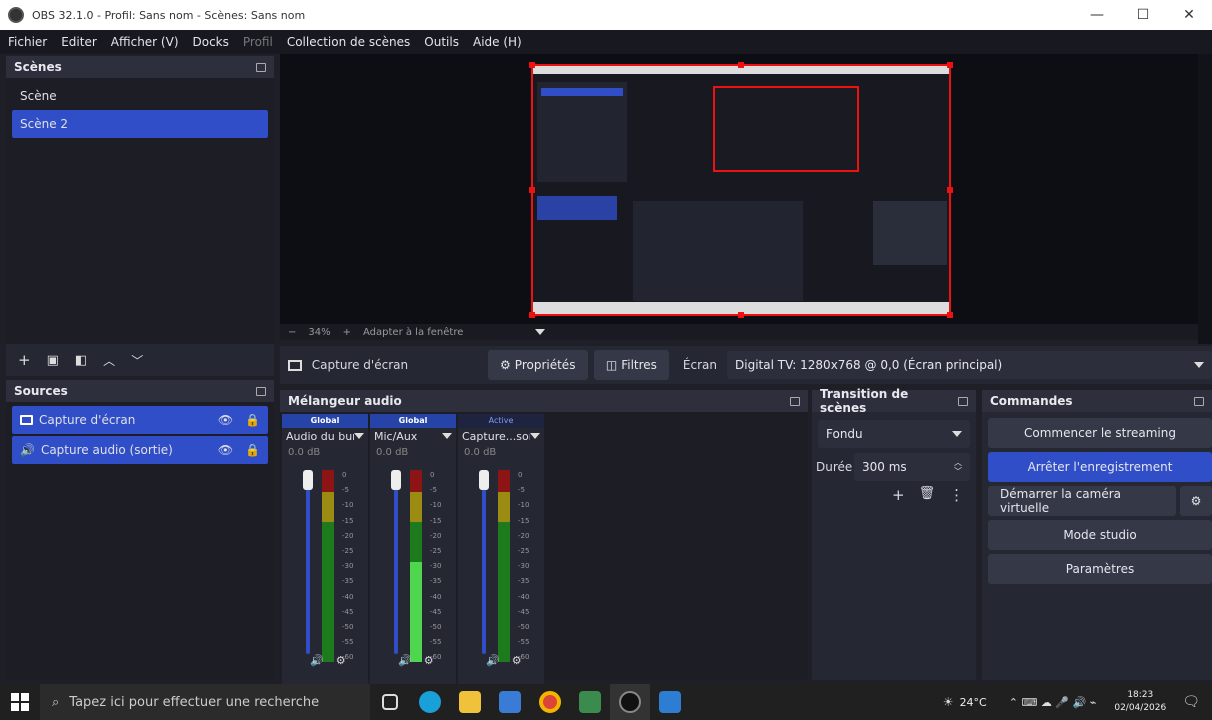  I want to click on zoom-out-button: −, so click(292, 332).